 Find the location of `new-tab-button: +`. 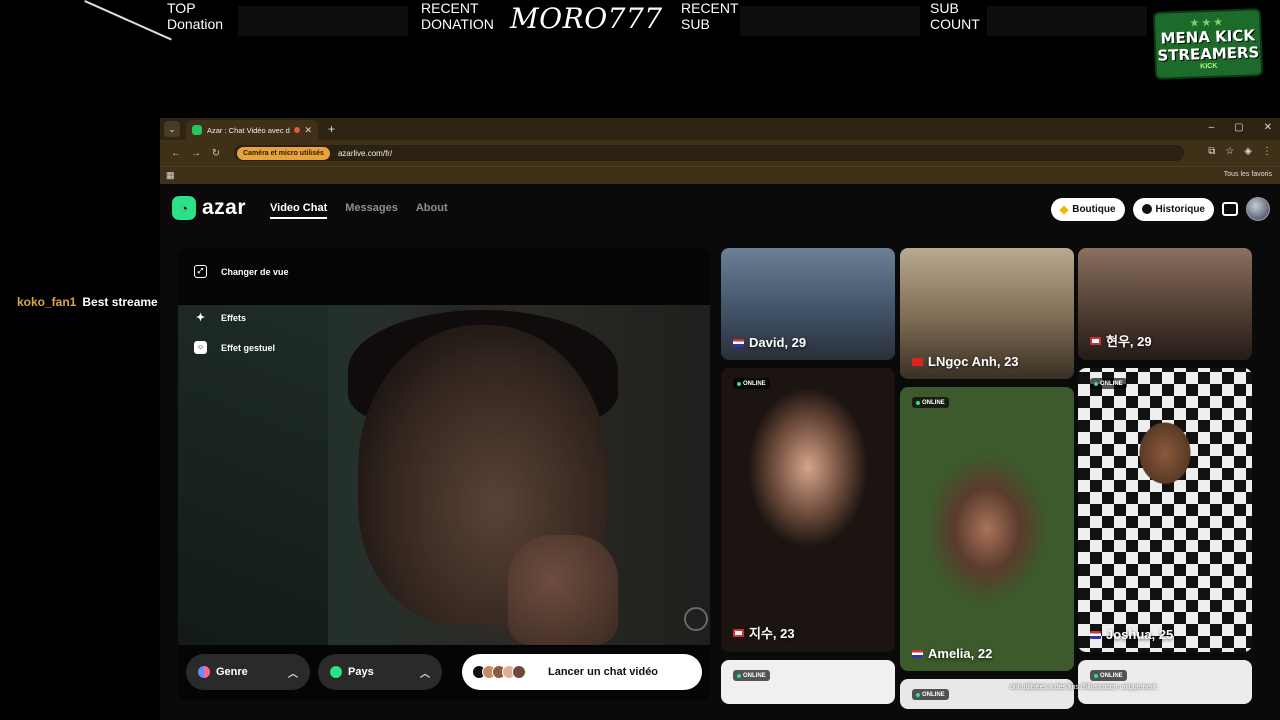

new-tab-button: + is located at coordinates (331, 129).